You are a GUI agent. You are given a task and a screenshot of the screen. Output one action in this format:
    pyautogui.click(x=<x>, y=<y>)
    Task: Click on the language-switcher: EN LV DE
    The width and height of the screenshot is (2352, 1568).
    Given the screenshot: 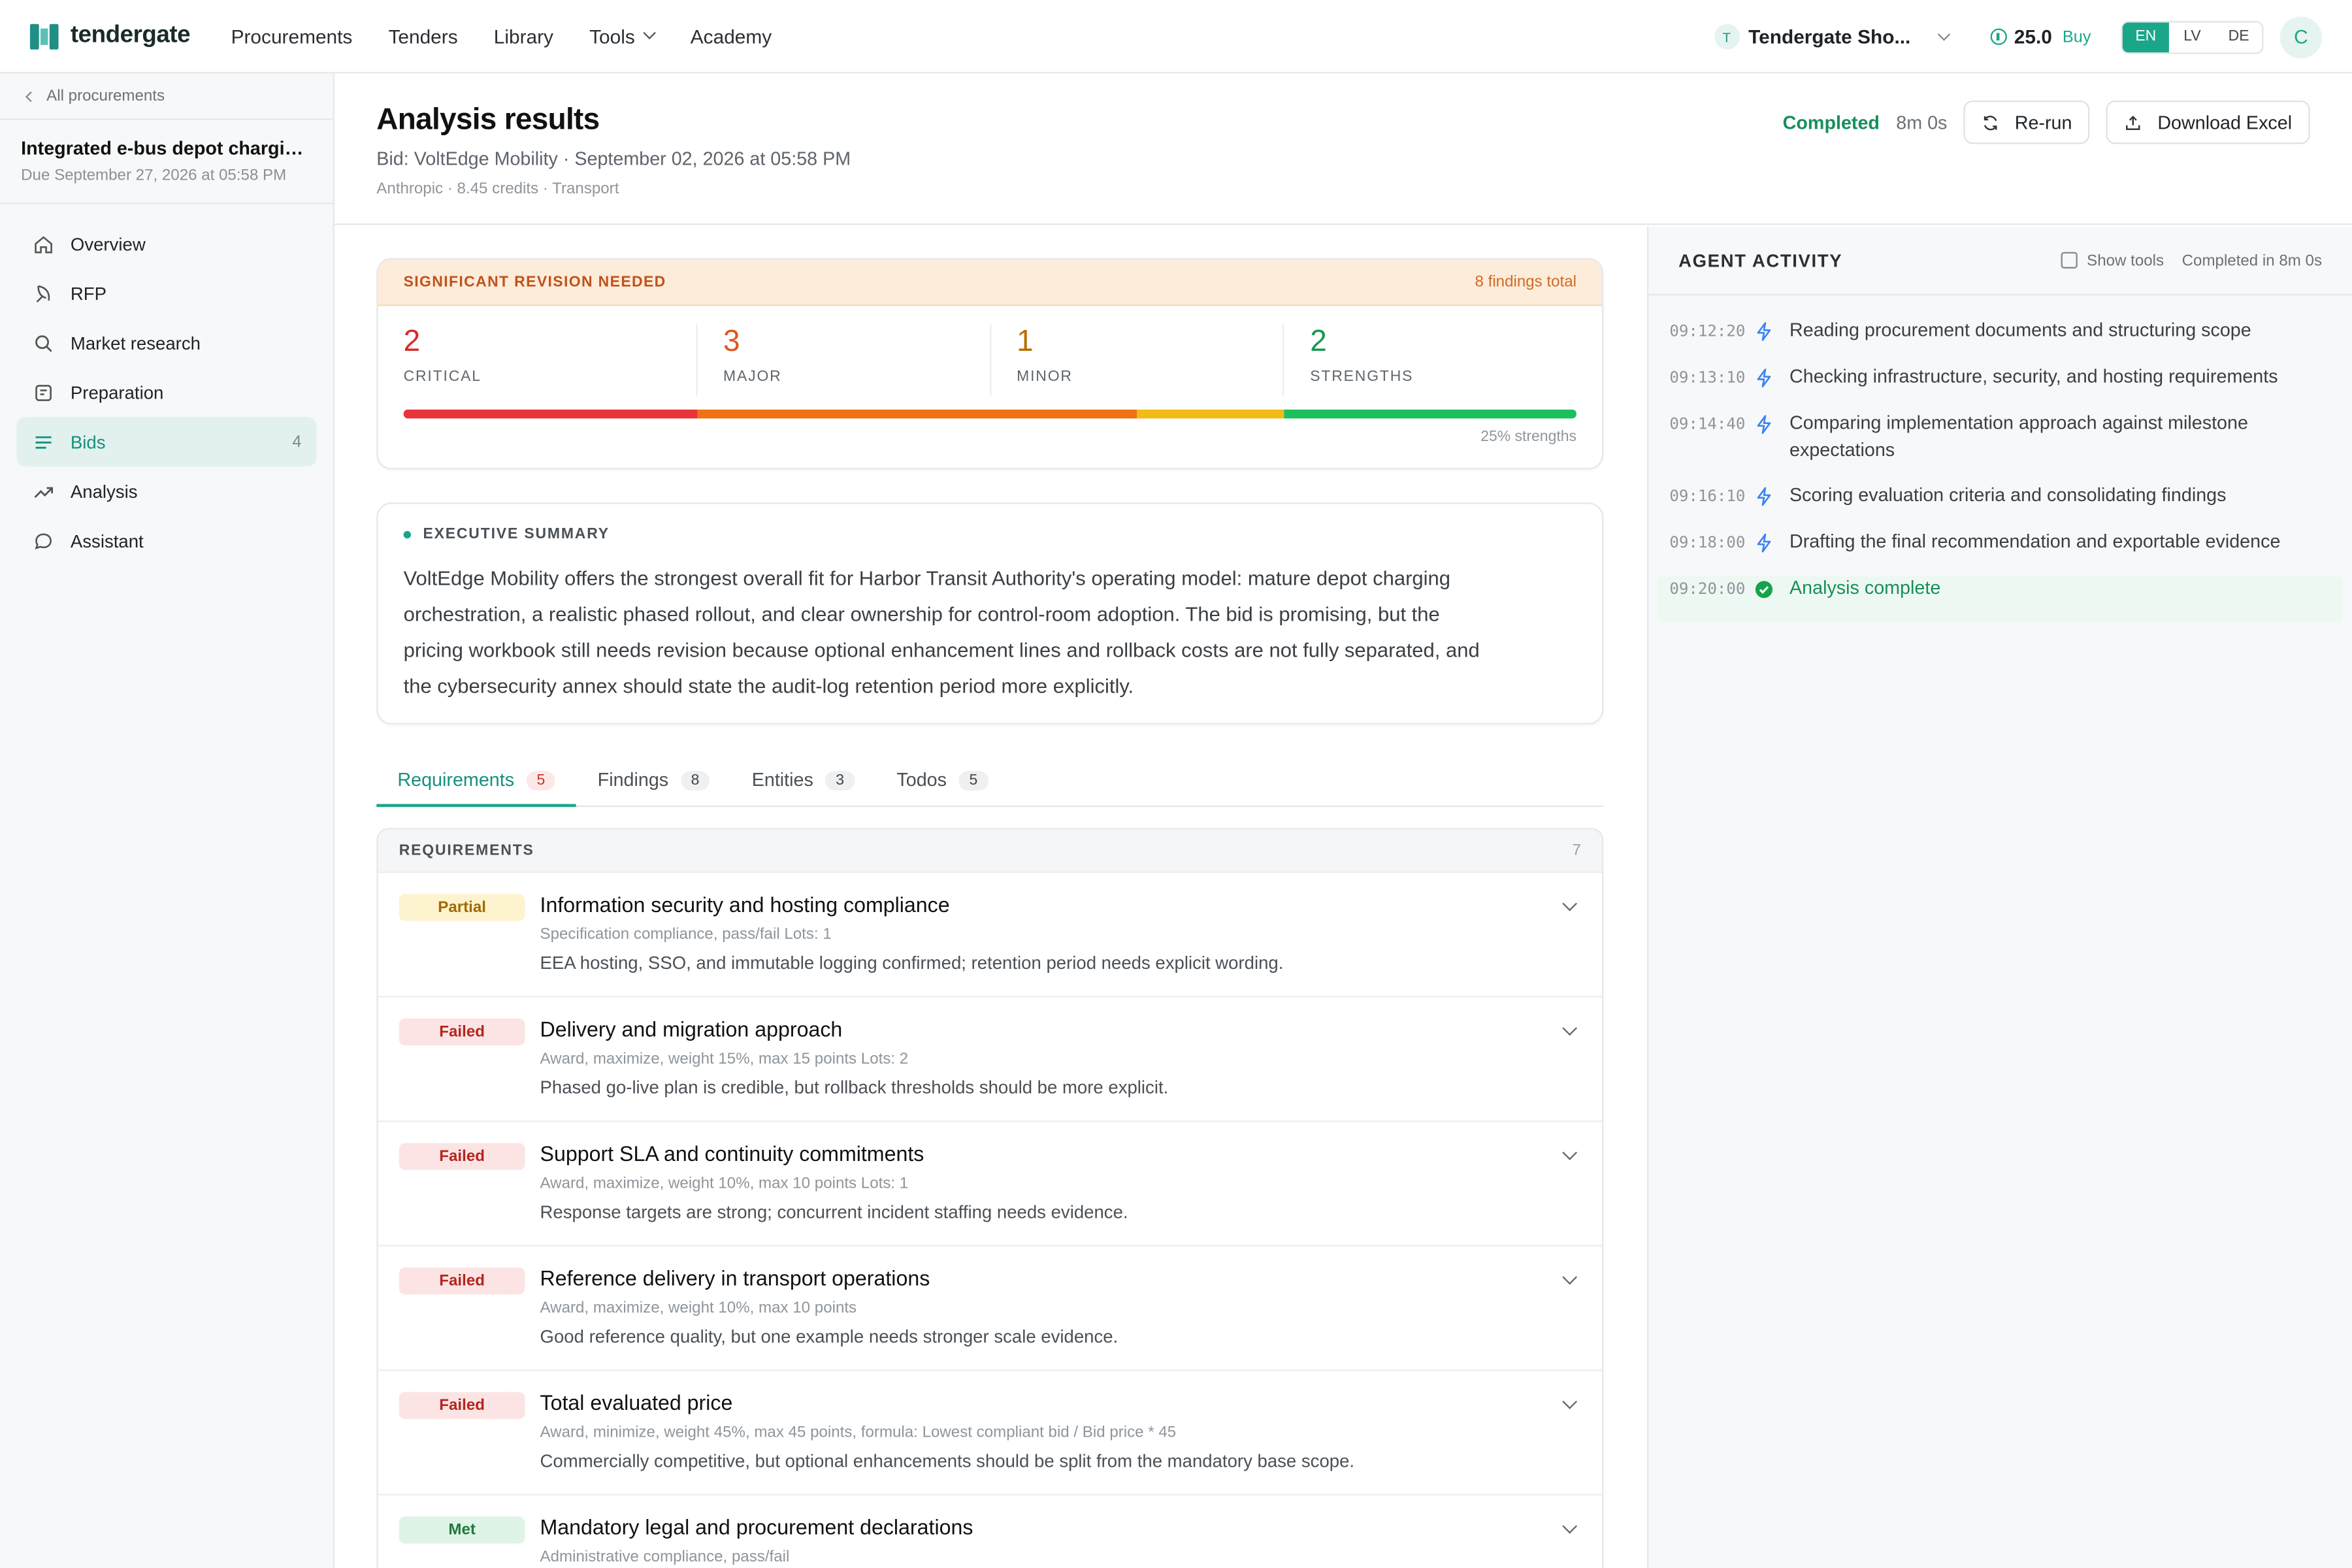 What is the action you would take?
    pyautogui.click(x=2192, y=37)
    